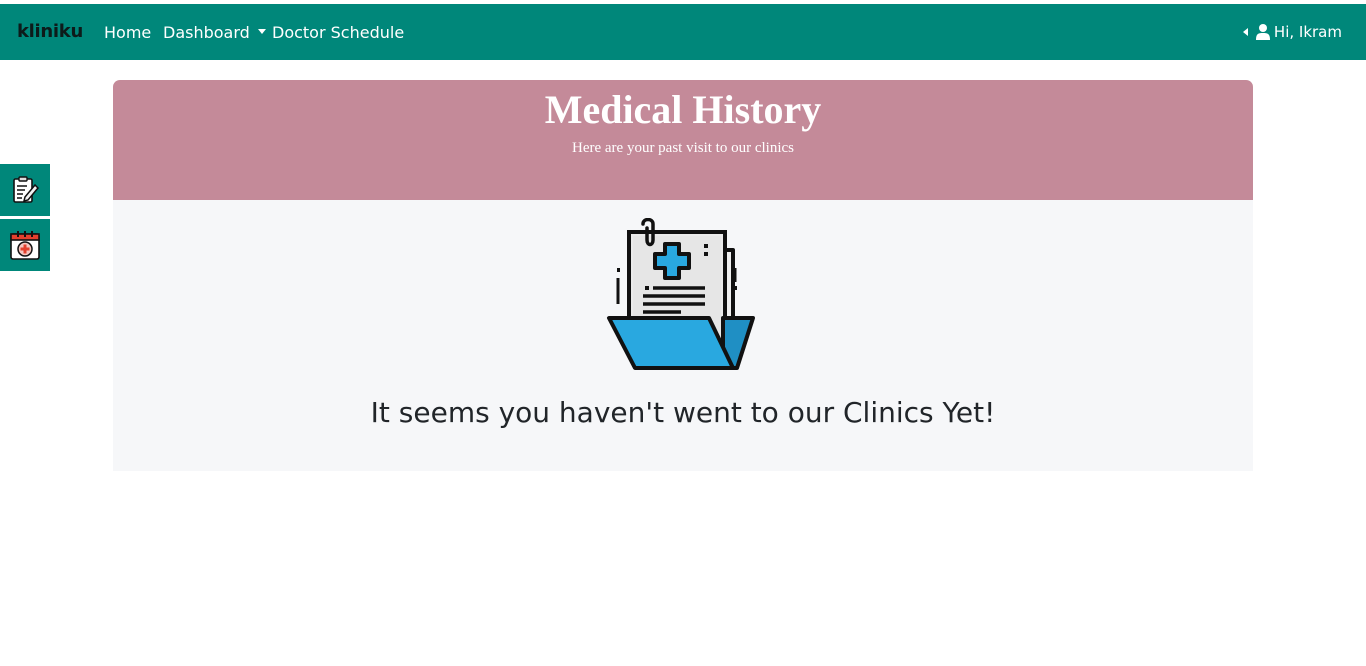  What do you see at coordinates (683, 109) in the screenshot?
I see `page-title: Medical History` at bounding box center [683, 109].